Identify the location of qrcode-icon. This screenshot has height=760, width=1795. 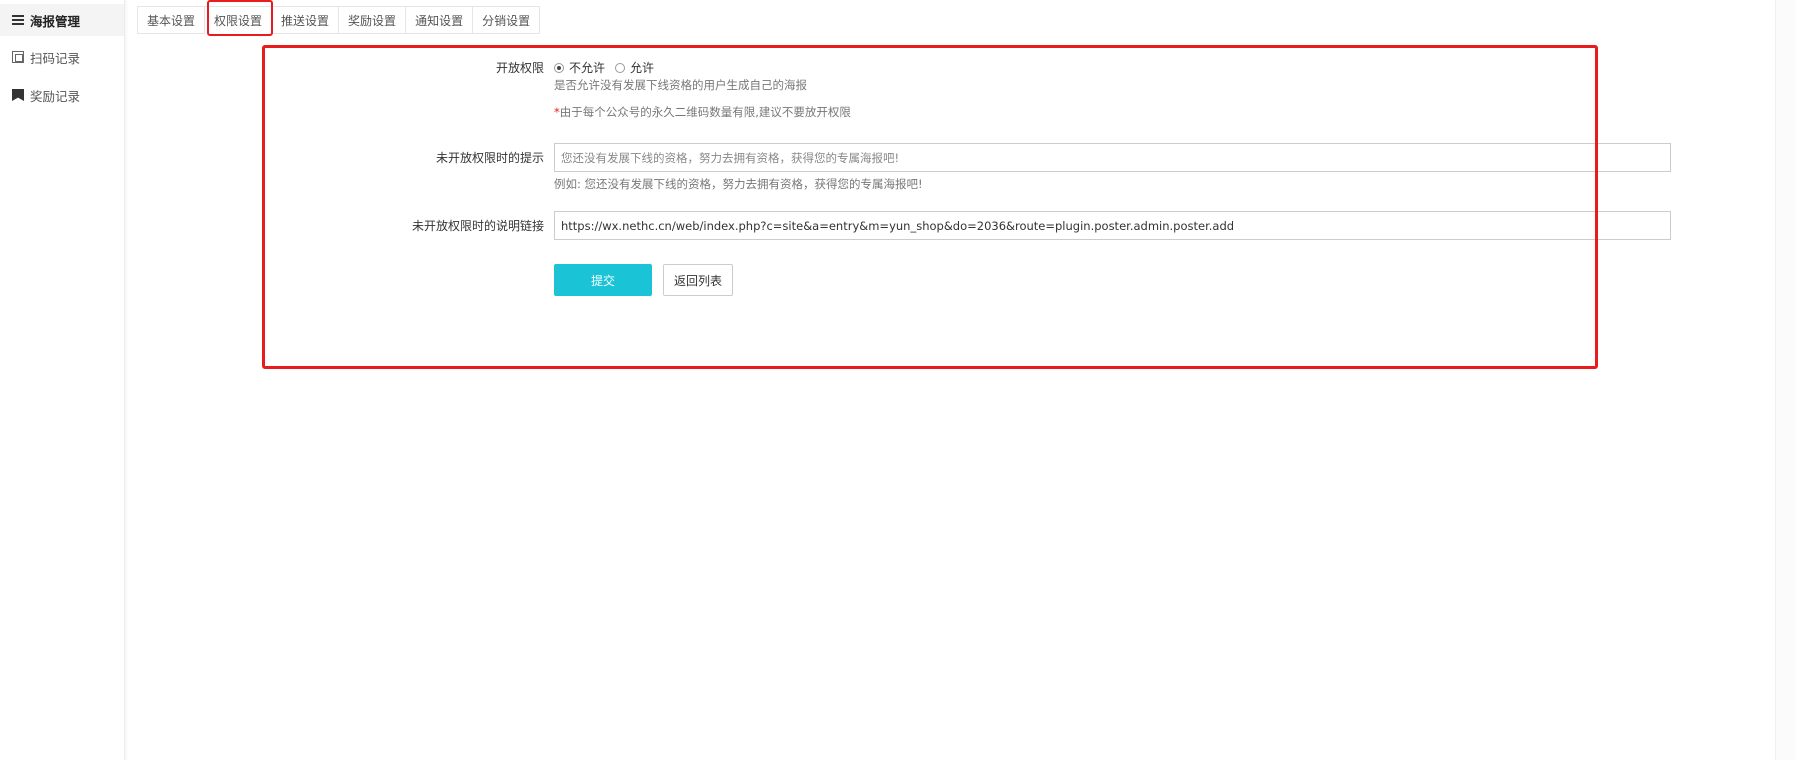
(18, 57).